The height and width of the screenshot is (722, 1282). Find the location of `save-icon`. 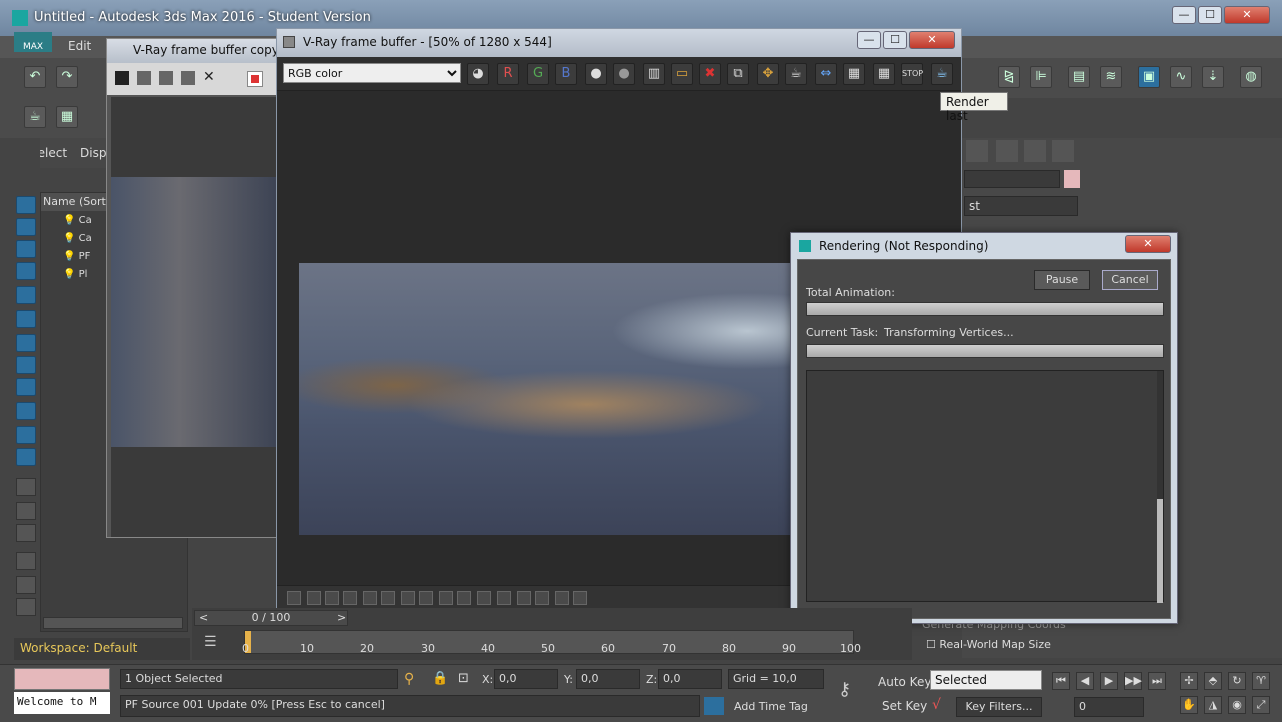

save-icon is located at coordinates (122, 78).